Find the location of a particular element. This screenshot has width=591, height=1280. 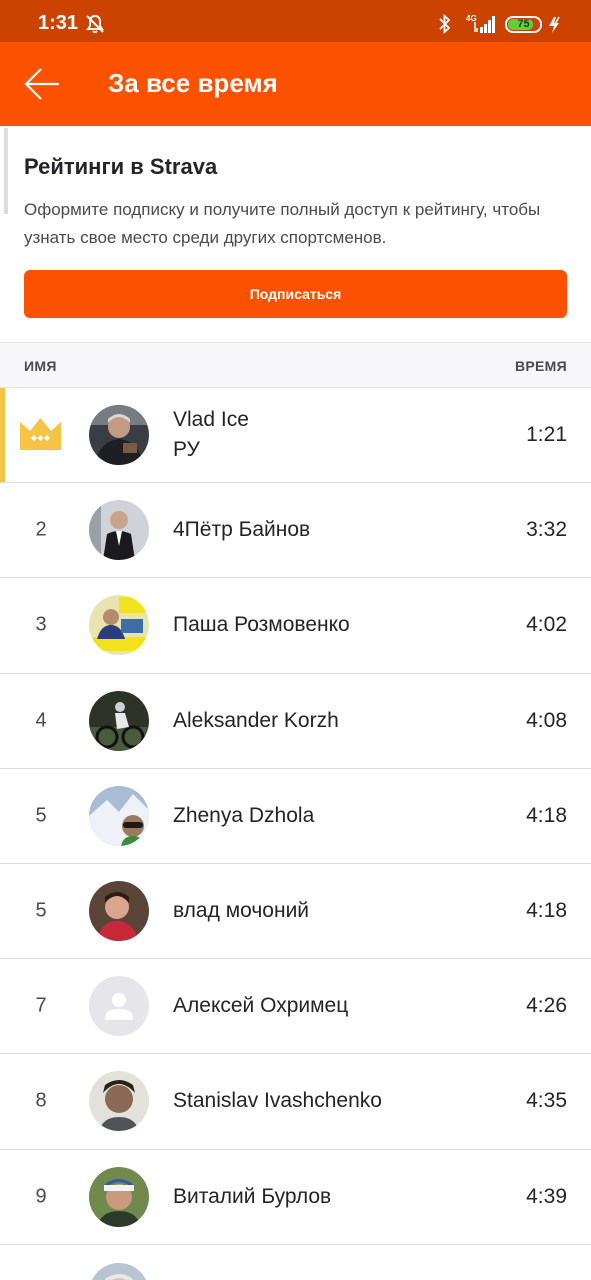

athlete-name: Виталий Бурлов is located at coordinates (252, 1196).